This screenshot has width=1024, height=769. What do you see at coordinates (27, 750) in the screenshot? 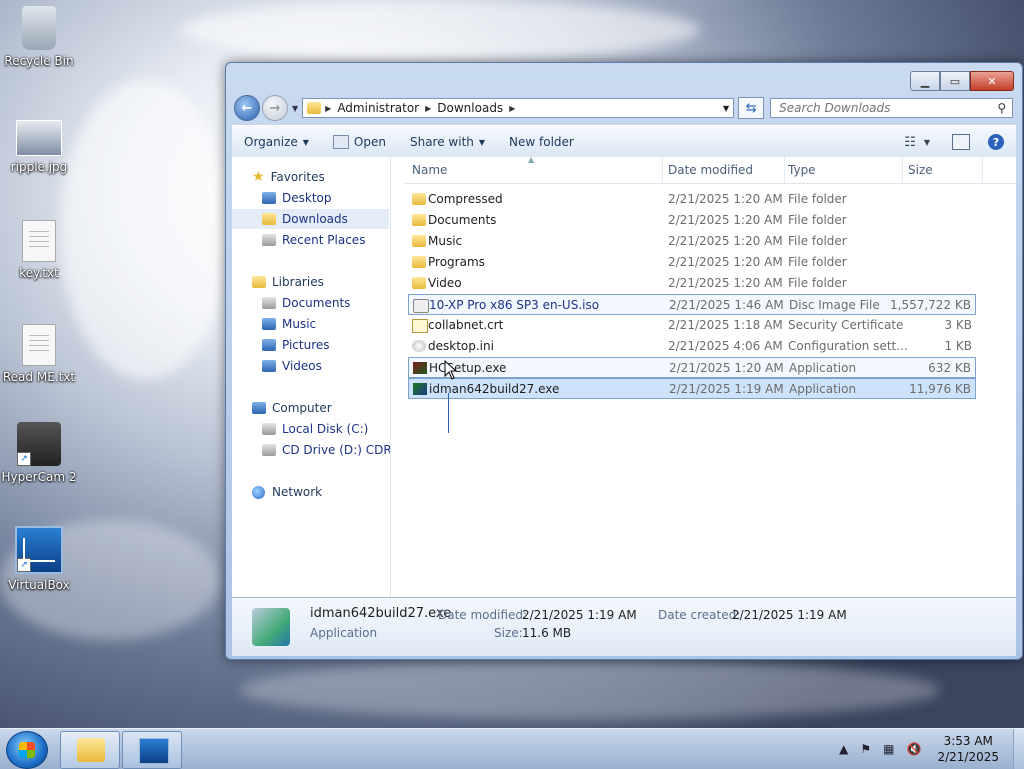
I see `start-button` at bounding box center [27, 750].